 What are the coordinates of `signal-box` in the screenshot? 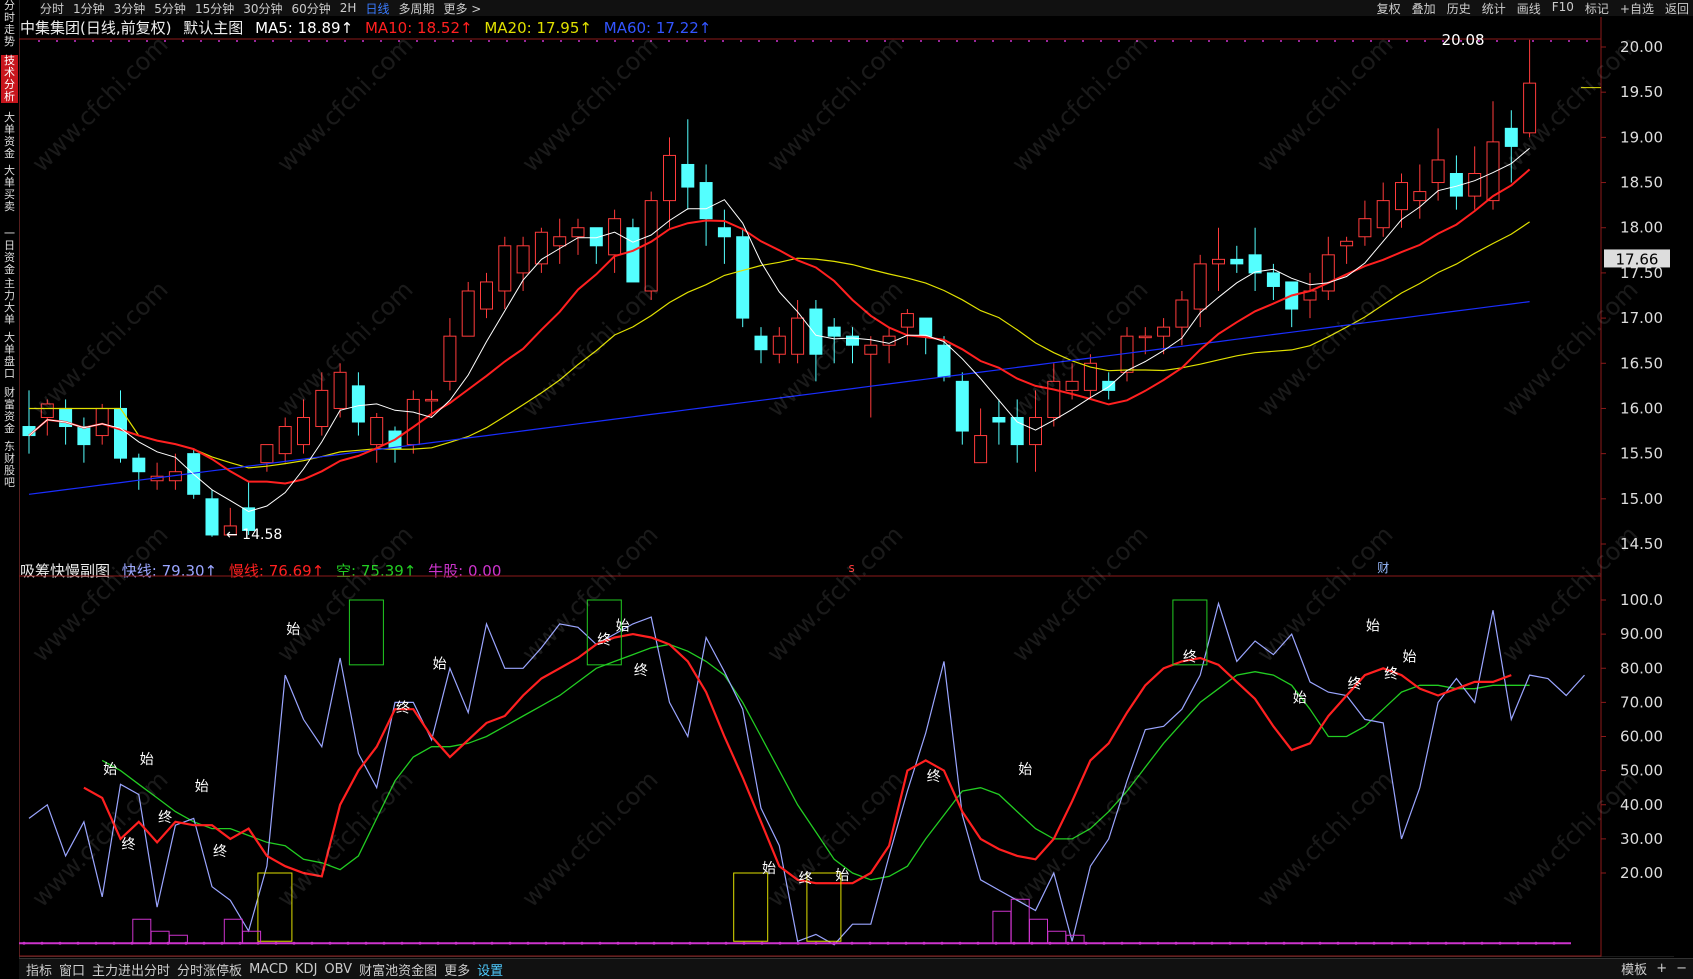 It's located at (275, 907).